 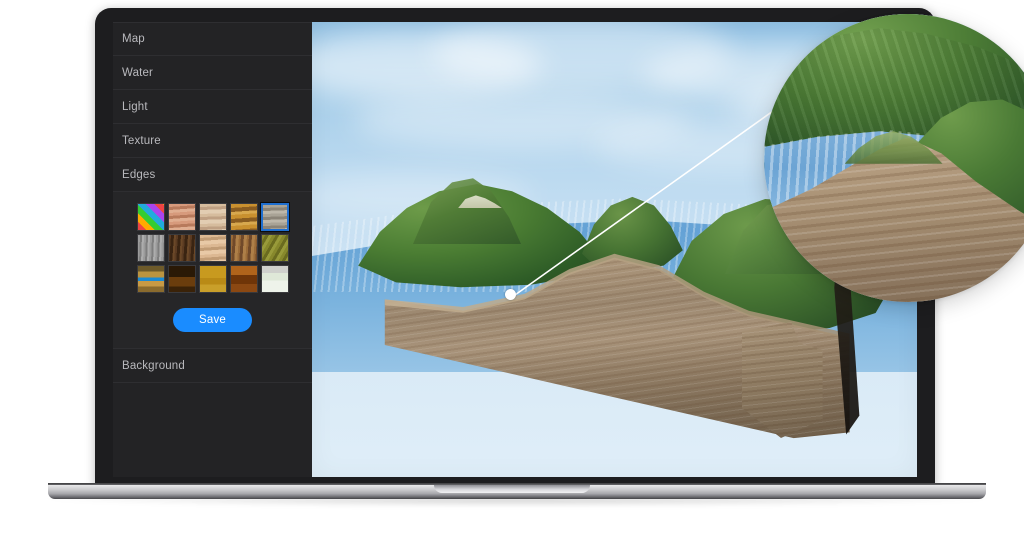 I want to click on texture-swatch-salmon-sandstone, so click(x=181, y=217).